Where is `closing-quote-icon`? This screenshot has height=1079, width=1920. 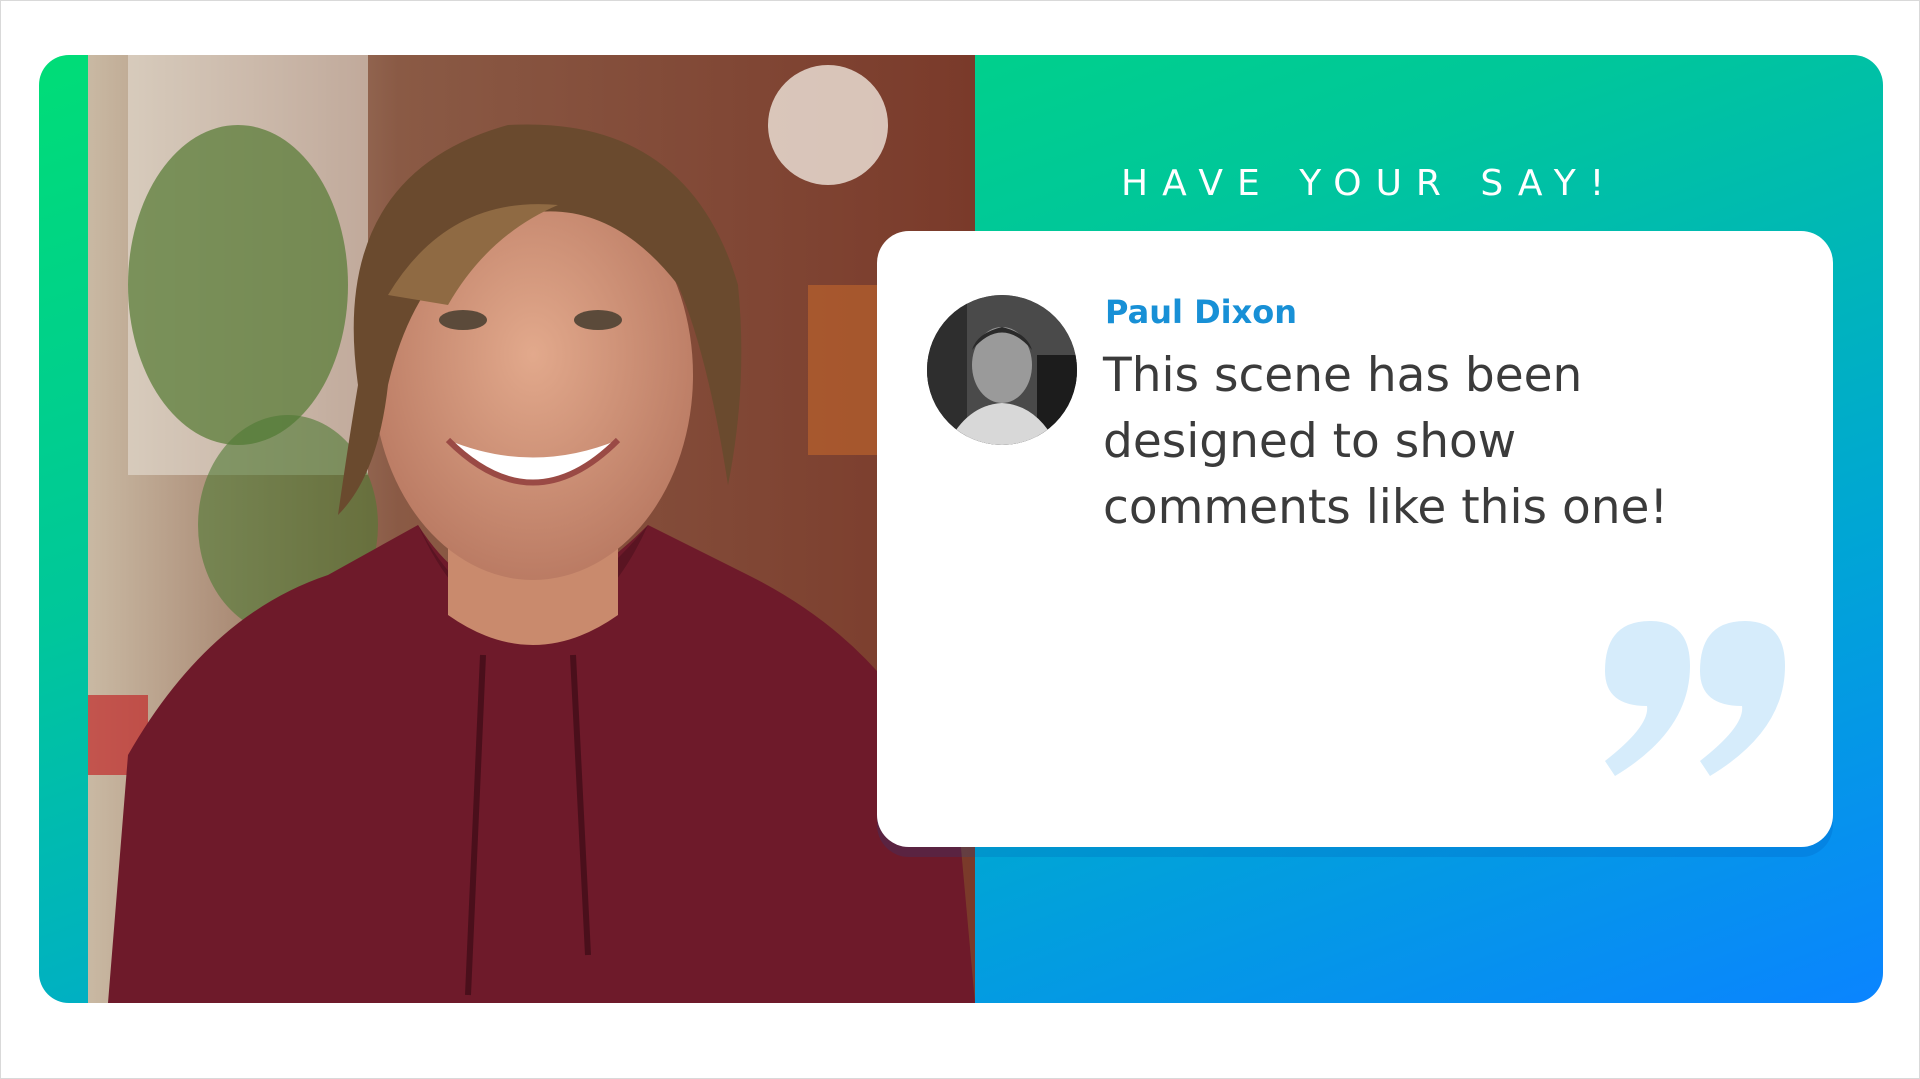
closing-quote-icon is located at coordinates (1695, 696).